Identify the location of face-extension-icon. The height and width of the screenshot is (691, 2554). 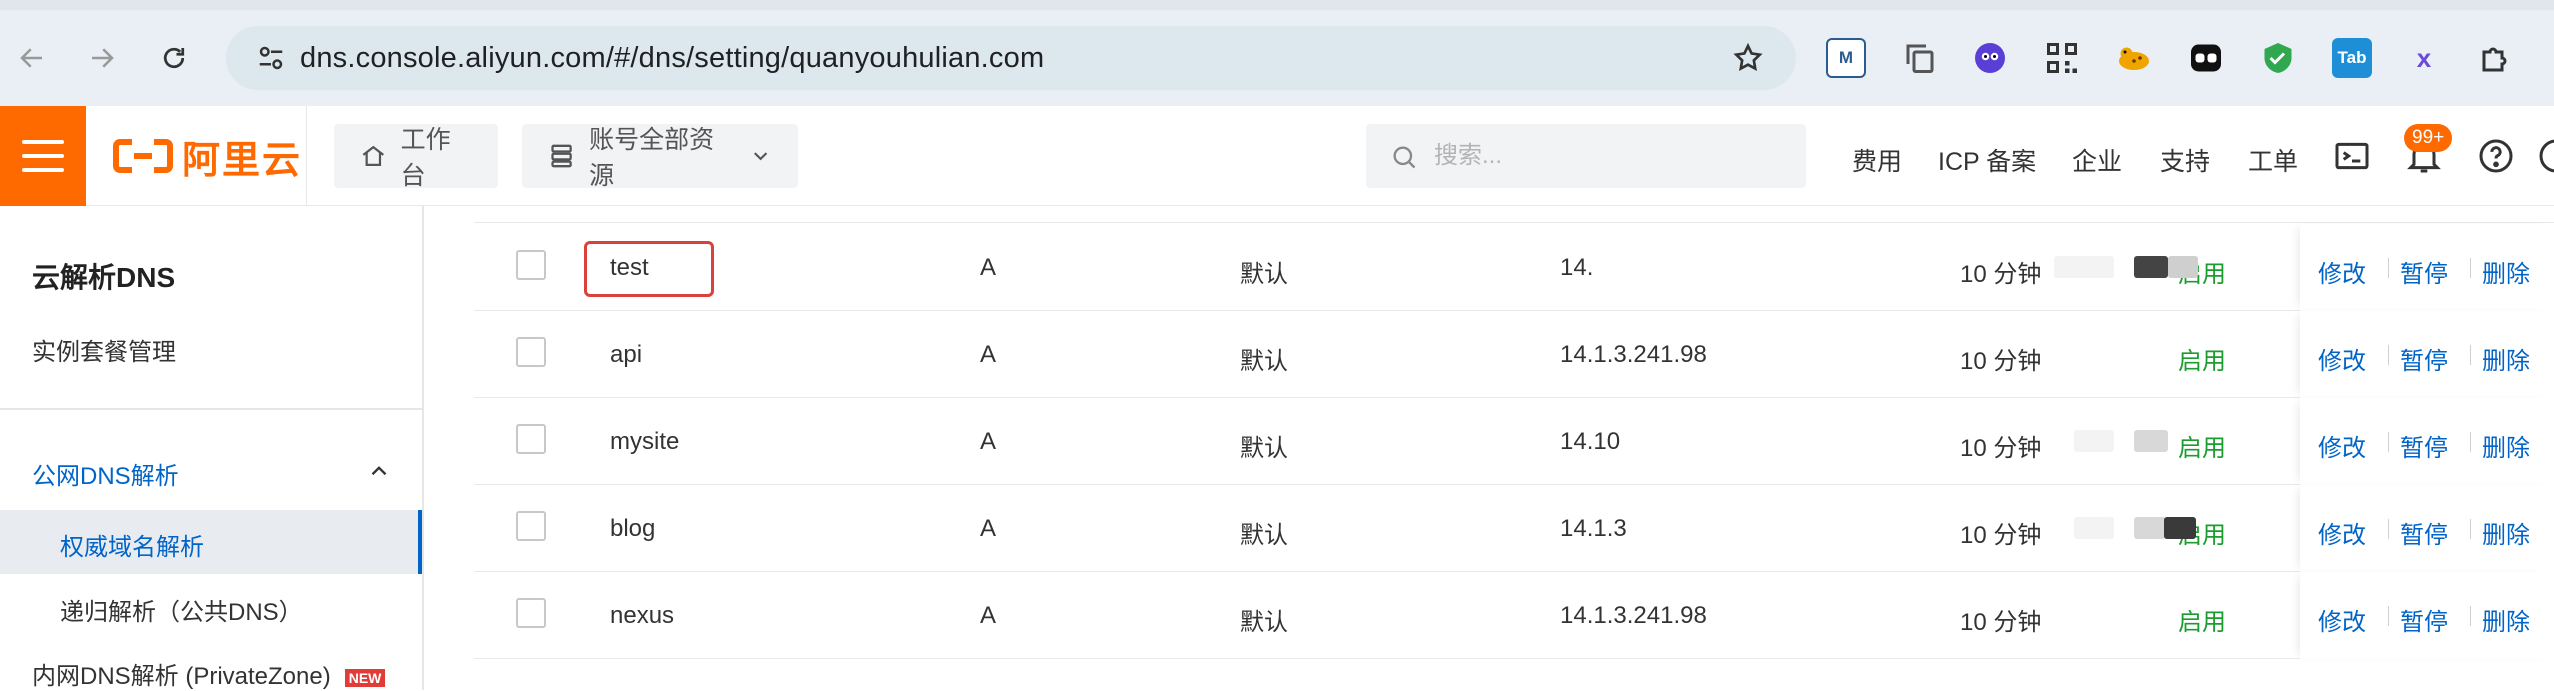
(1990, 58).